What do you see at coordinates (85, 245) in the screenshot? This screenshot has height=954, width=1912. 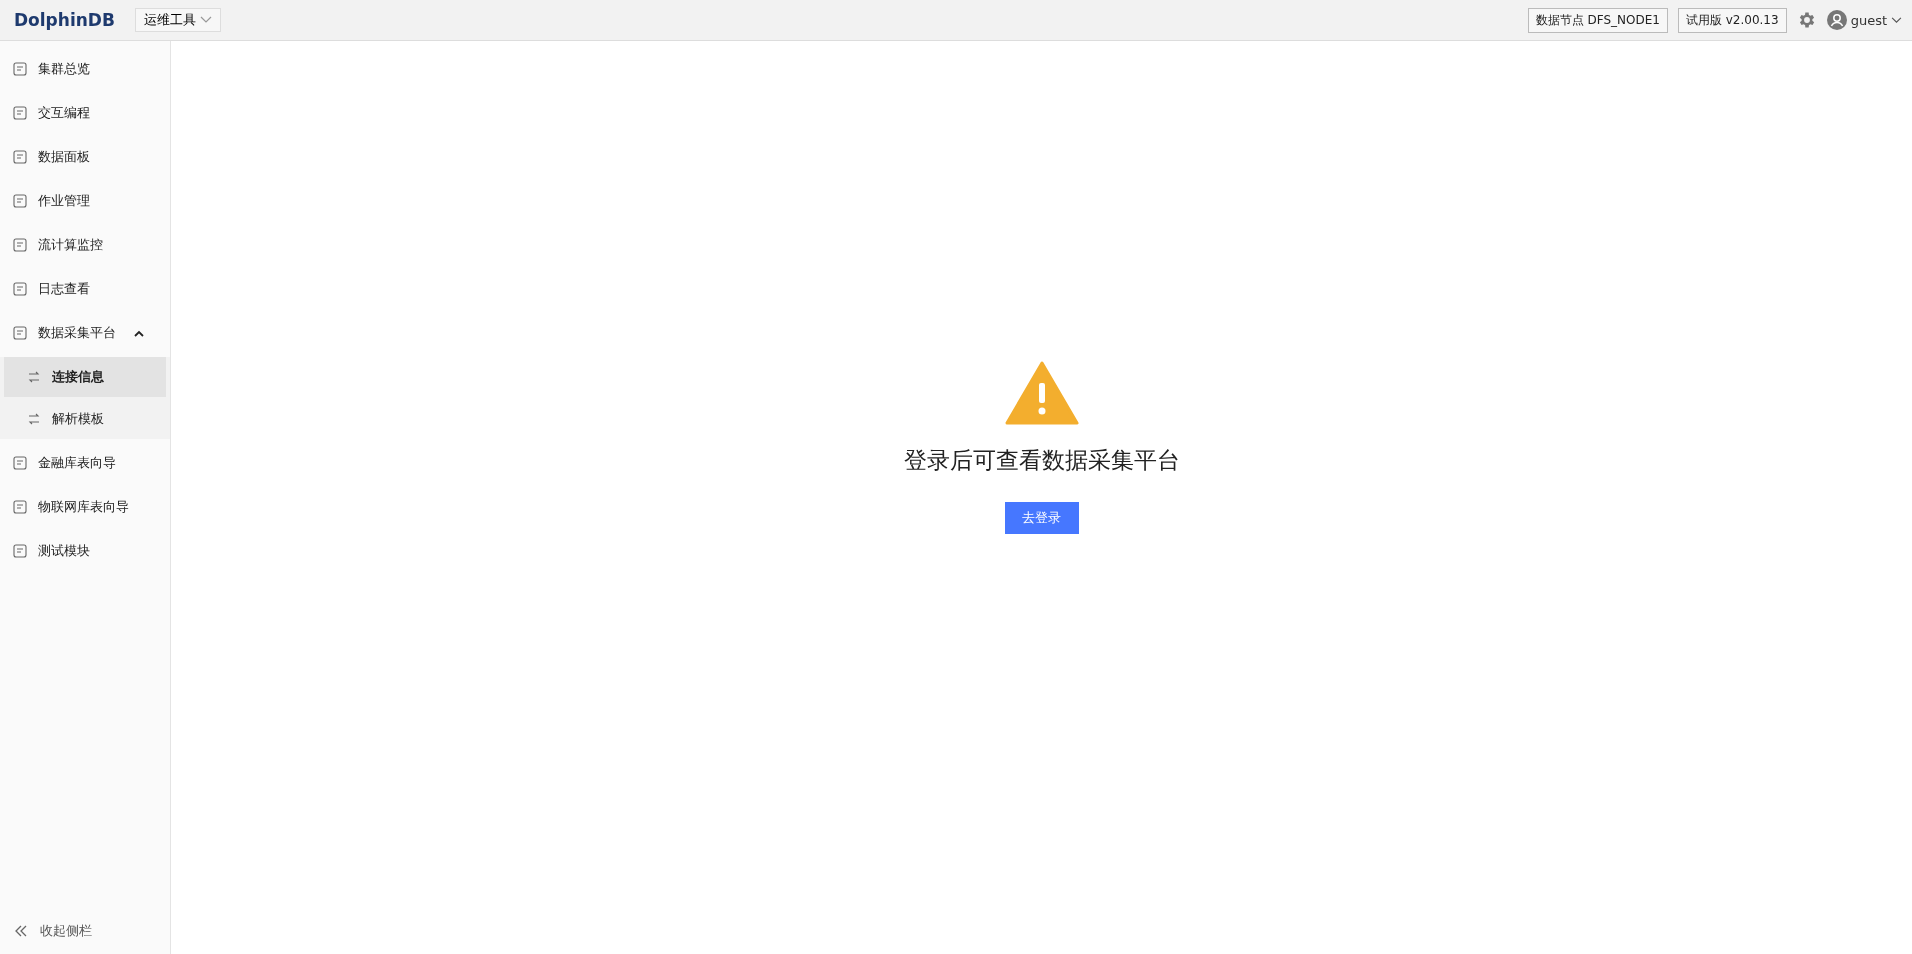 I see `sidebar-item: 流计算监控` at bounding box center [85, 245].